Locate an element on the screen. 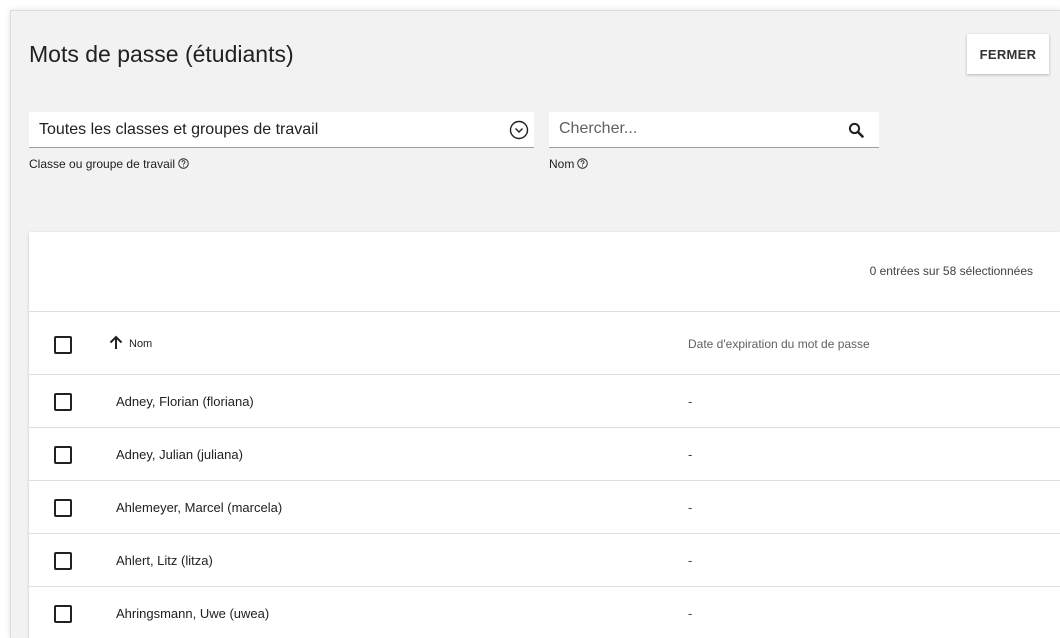 Image resolution: width=1060 pixels, height=638 pixels. table-row: Adney, Florian (floriana) - is located at coordinates (544, 400).